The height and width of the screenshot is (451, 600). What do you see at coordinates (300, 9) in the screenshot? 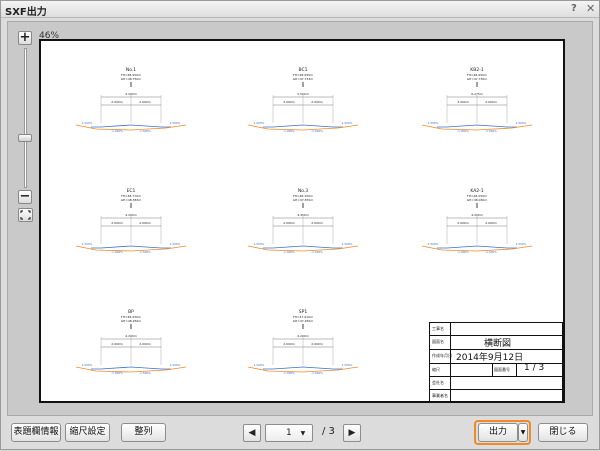
I see `title-bar: SXF出力 ? ✕` at bounding box center [300, 9].